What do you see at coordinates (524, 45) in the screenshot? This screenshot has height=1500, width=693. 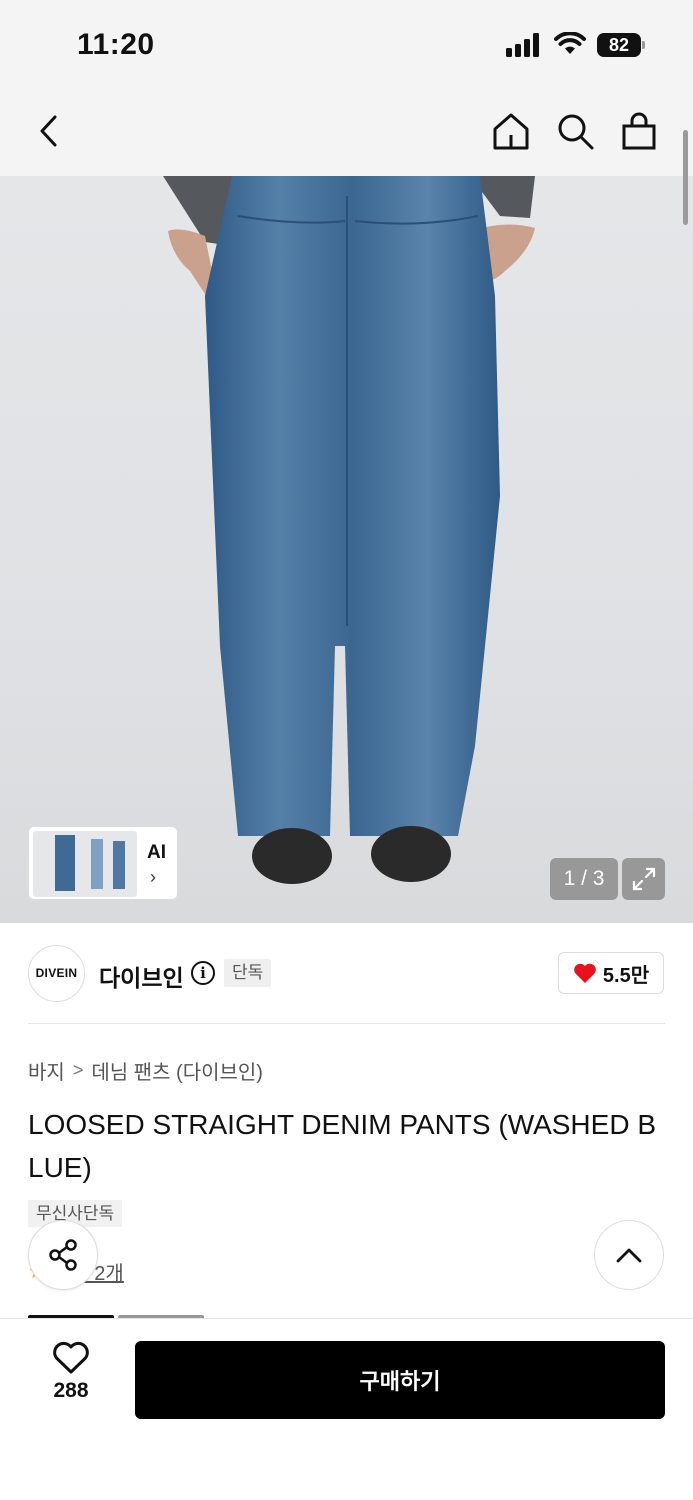 I see `signal-icon` at bounding box center [524, 45].